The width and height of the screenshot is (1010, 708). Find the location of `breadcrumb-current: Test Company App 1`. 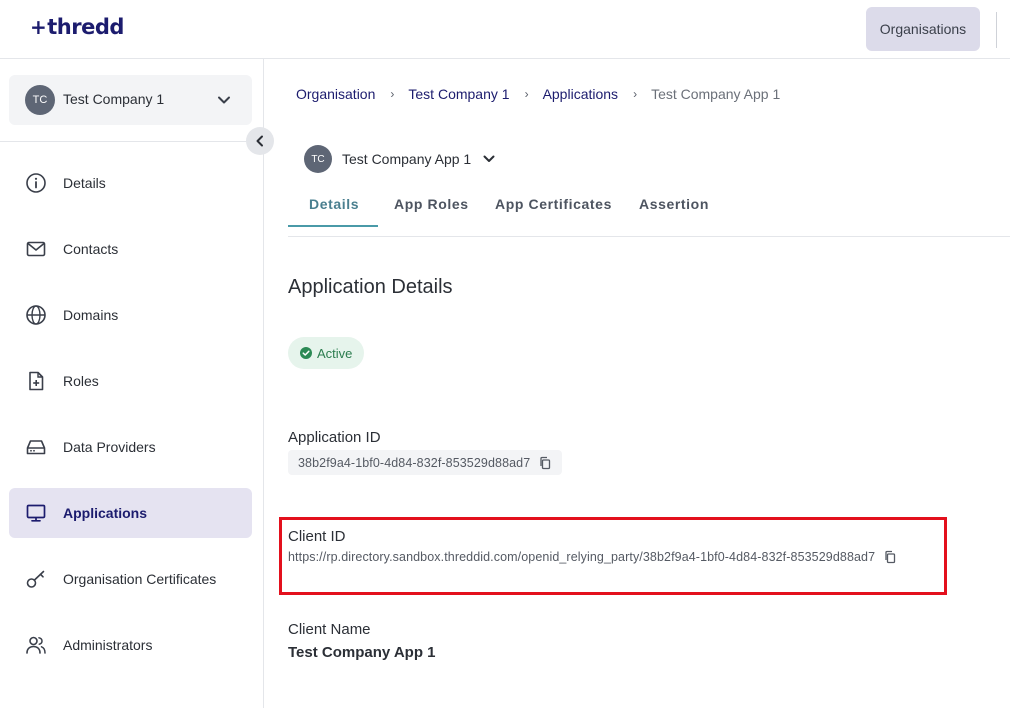

breadcrumb-current: Test Company App 1 is located at coordinates (716, 94).